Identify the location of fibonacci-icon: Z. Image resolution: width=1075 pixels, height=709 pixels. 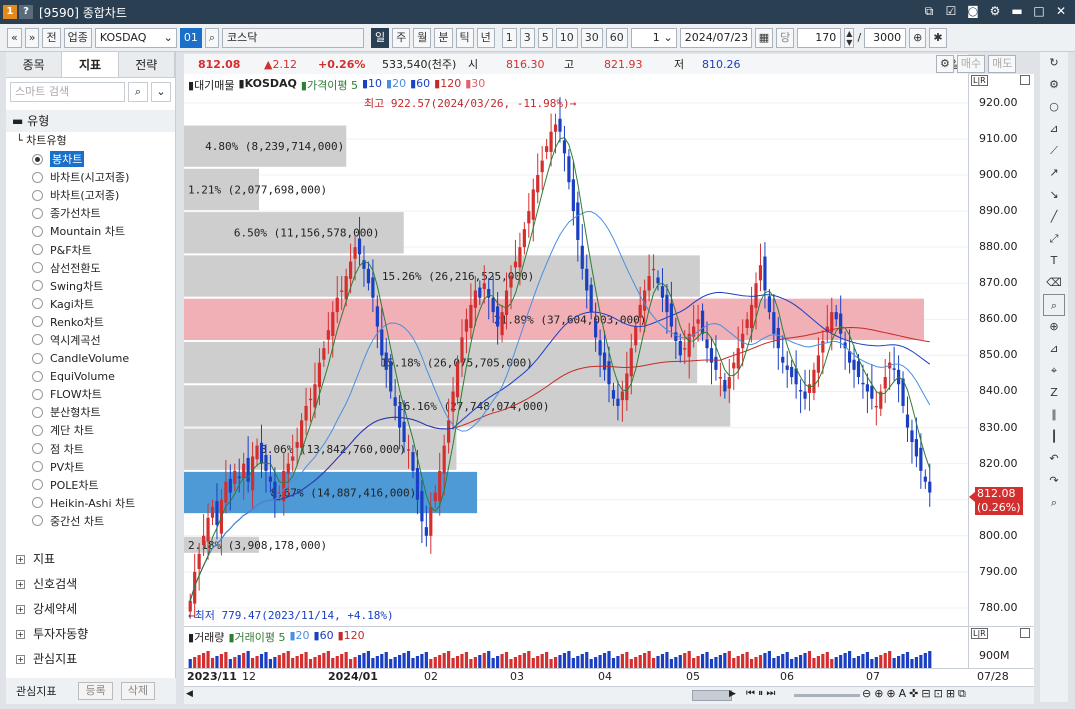
(1054, 393).